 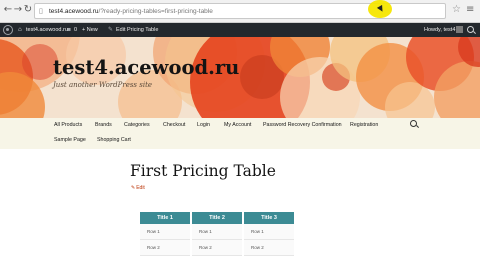 I want to click on nav-item-my-account: My Account, so click(x=237, y=125).